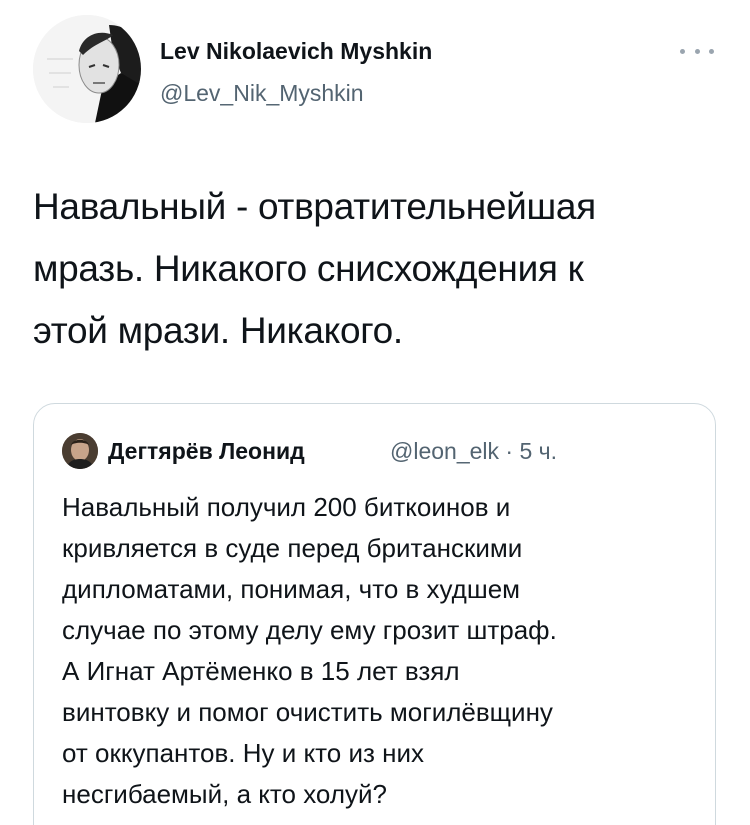  Describe the element at coordinates (296, 51) in the screenshot. I see `author-display-name: Lev Nikolaevich Myshkin` at that location.